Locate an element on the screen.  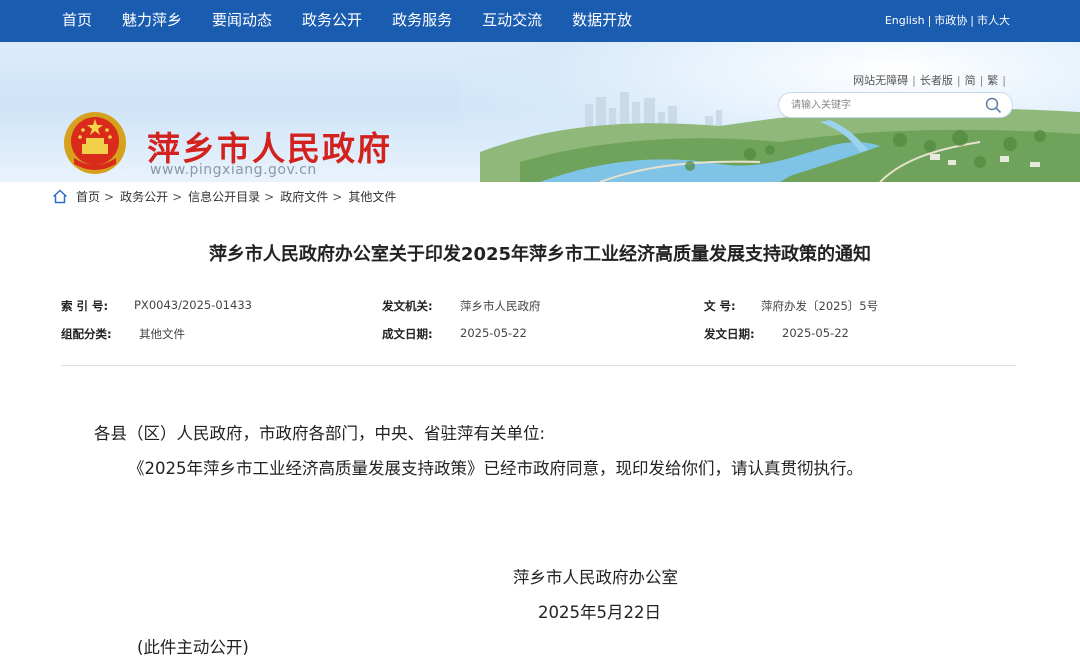
breadcrumb-info-directory: 信息公开目录 is located at coordinates (224, 196).